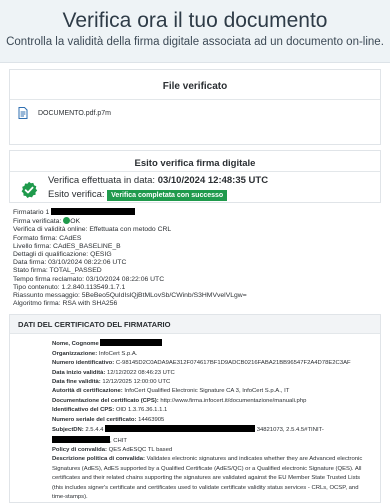 This screenshot has width=390, height=503. Describe the element at coordinates (79, 449) in the screenshot. I see `cert-policy-label: Policy di convalida:` at that location.